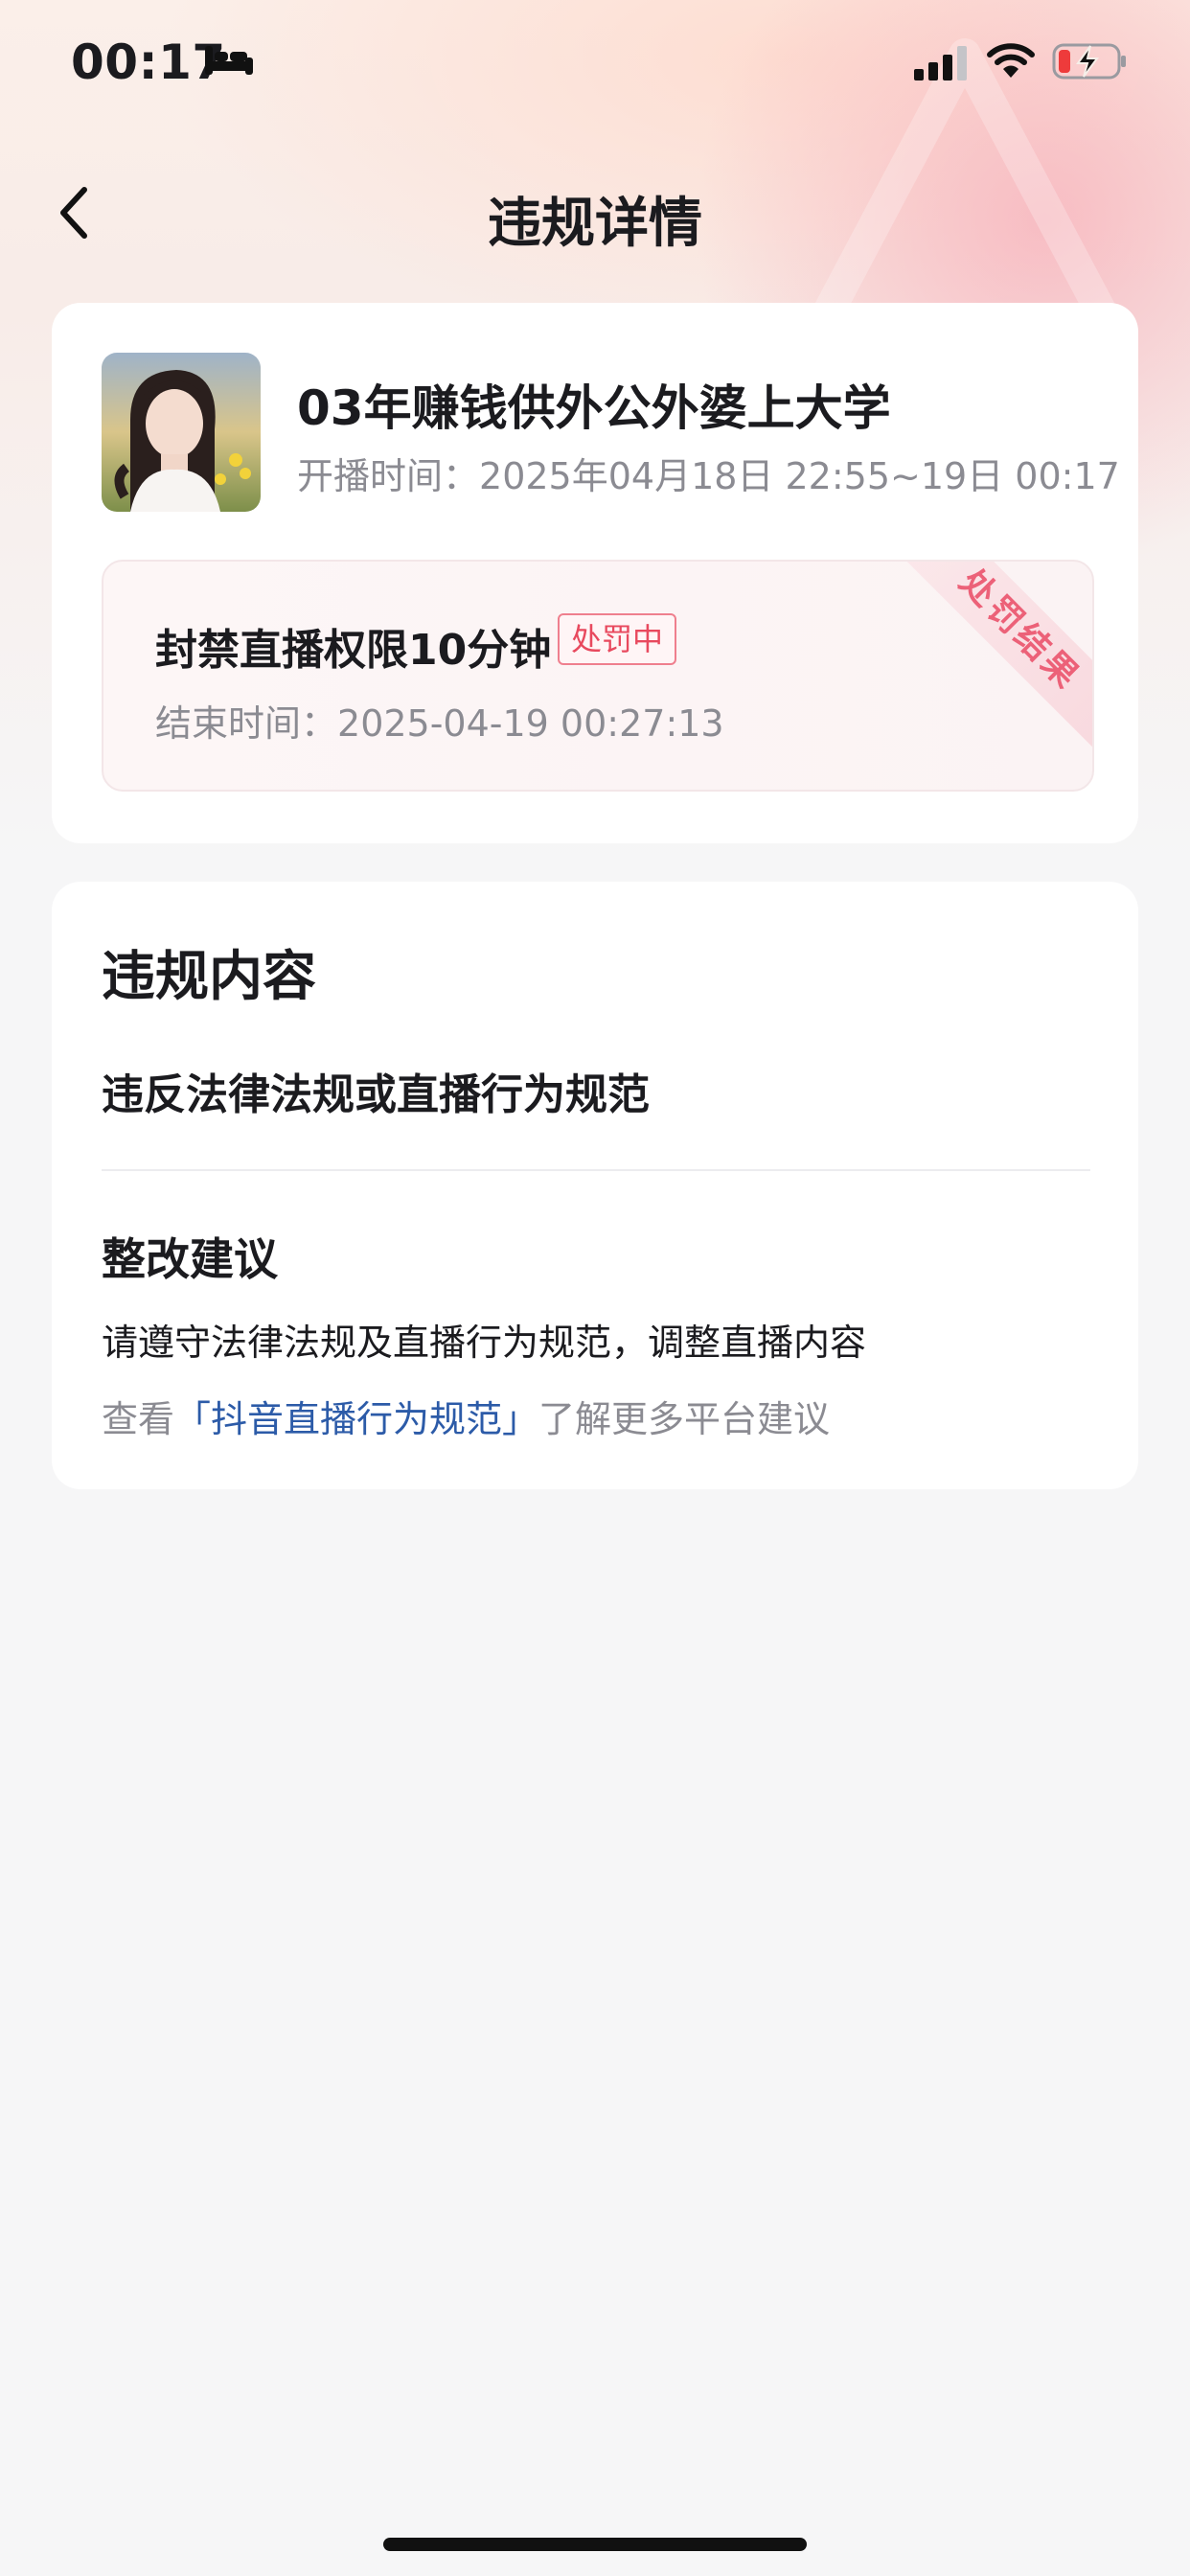 The width and height of the screenshot is (1190, 2576). I want to click on streamer-avatar, so click(182, 432).